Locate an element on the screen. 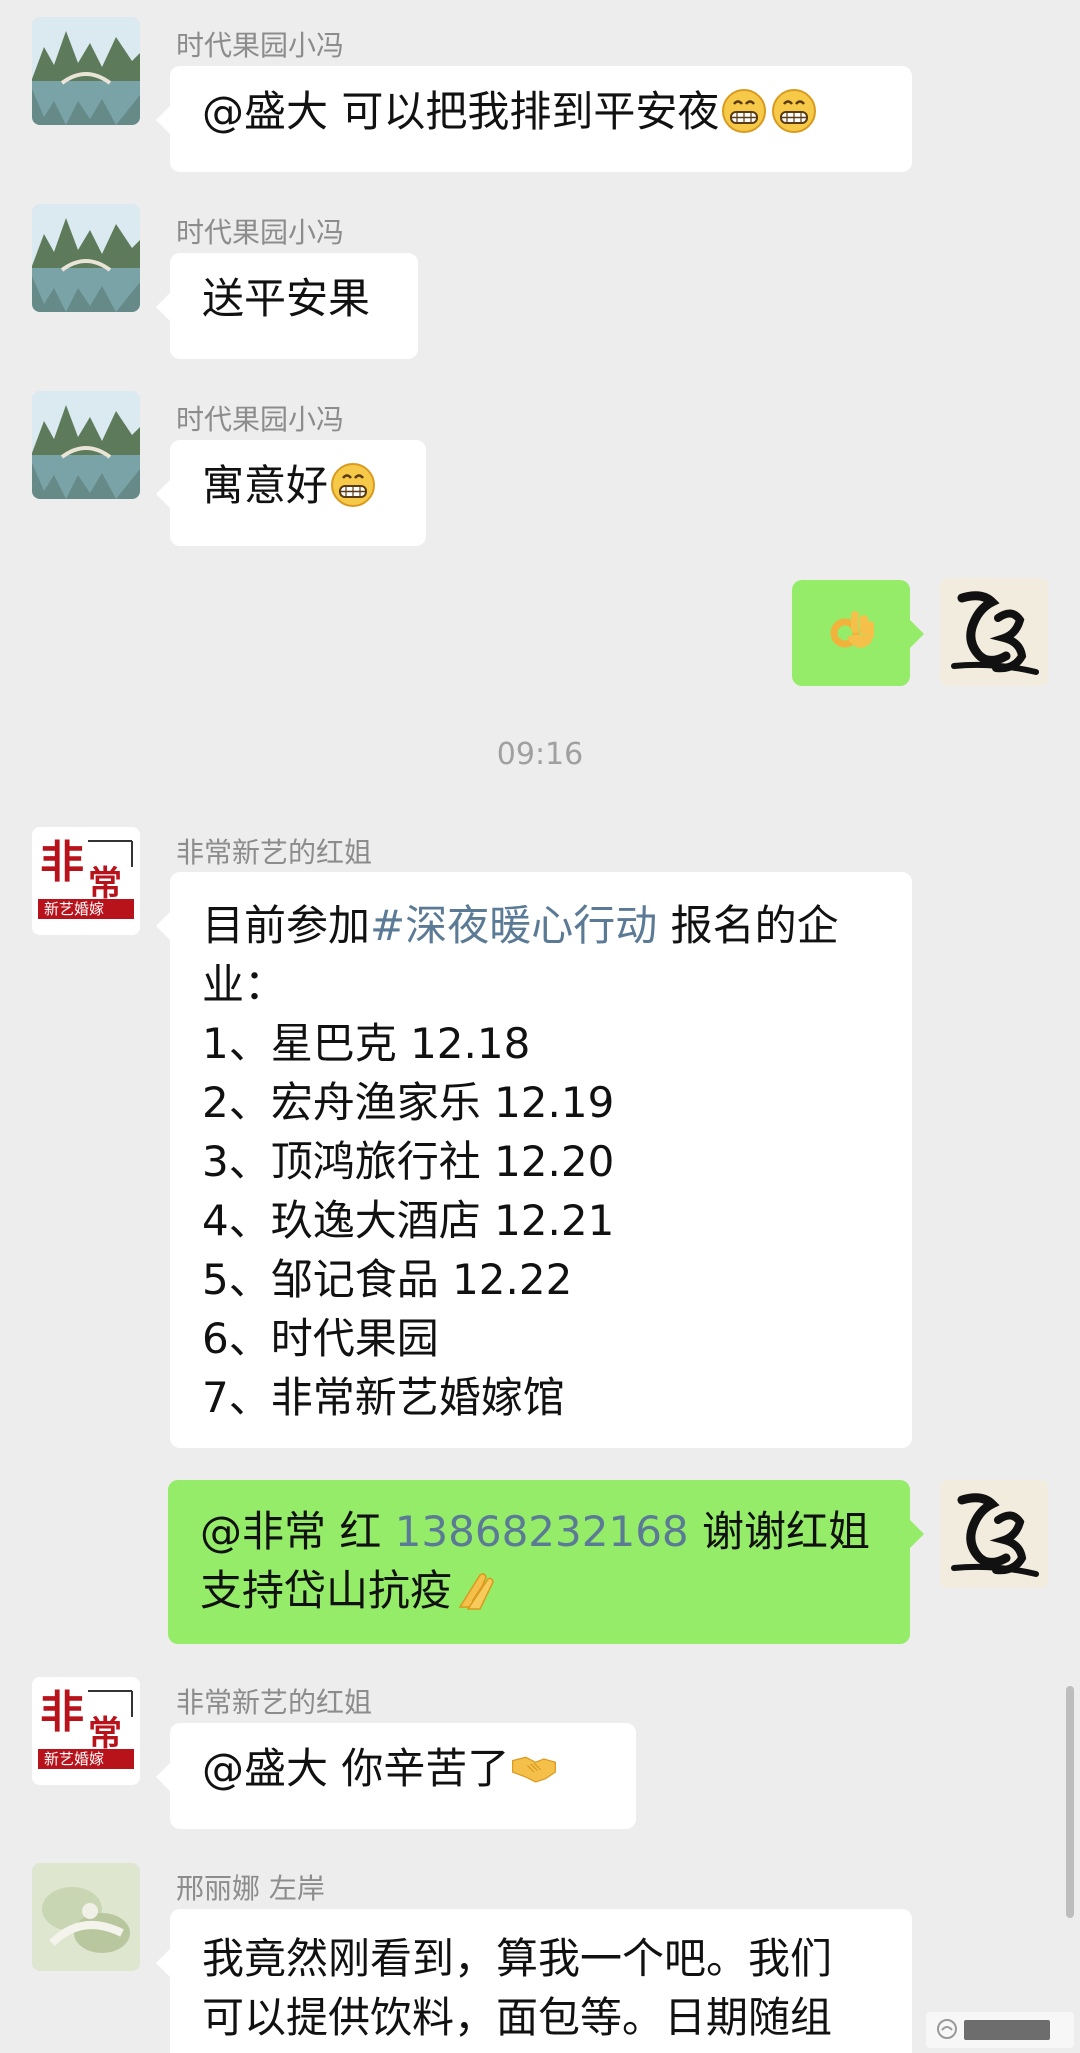  scrollbar is located at coordinates (1070, 1802).